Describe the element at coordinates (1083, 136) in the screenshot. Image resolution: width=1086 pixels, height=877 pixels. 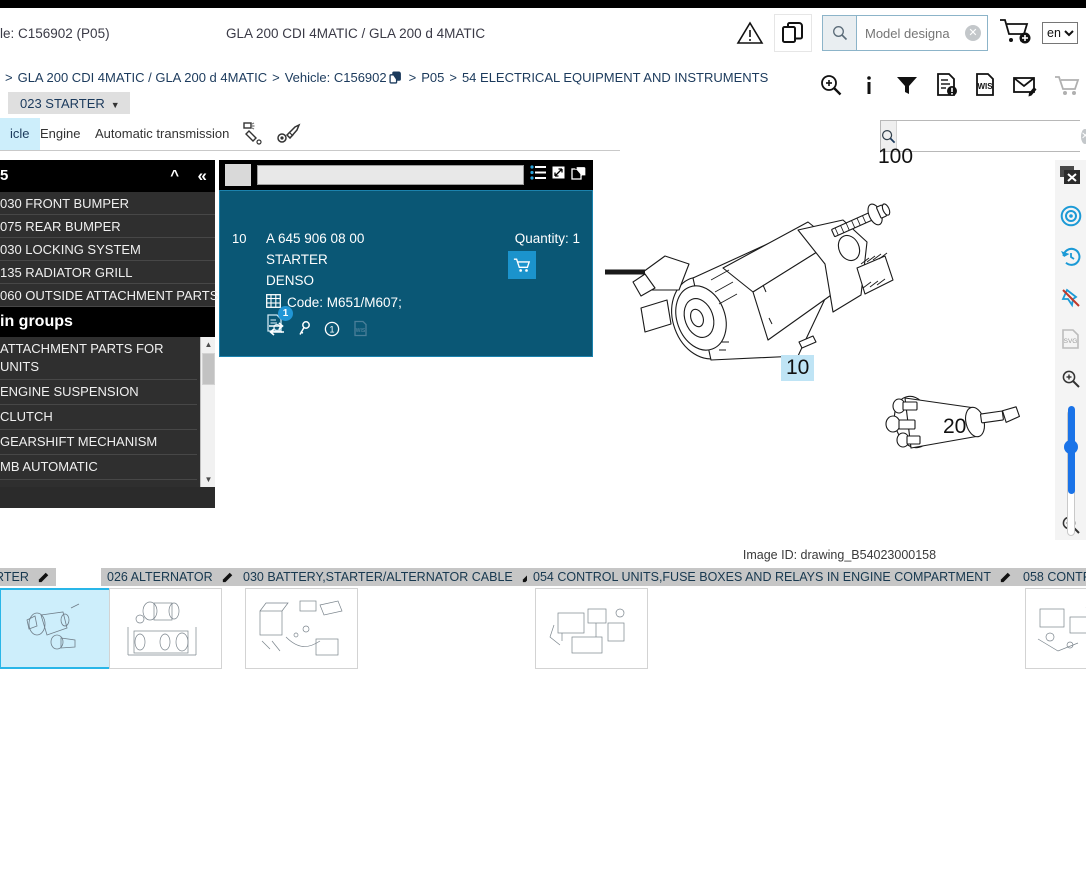
I see `clear-icon: ✕` at that location.